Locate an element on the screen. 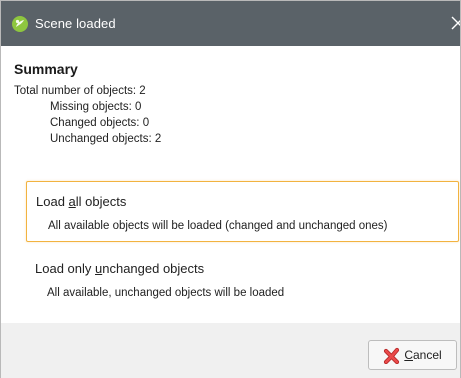 This screenshot has height=378, width=461. cancel-label: Cancel is located at coordinates (422, 355).